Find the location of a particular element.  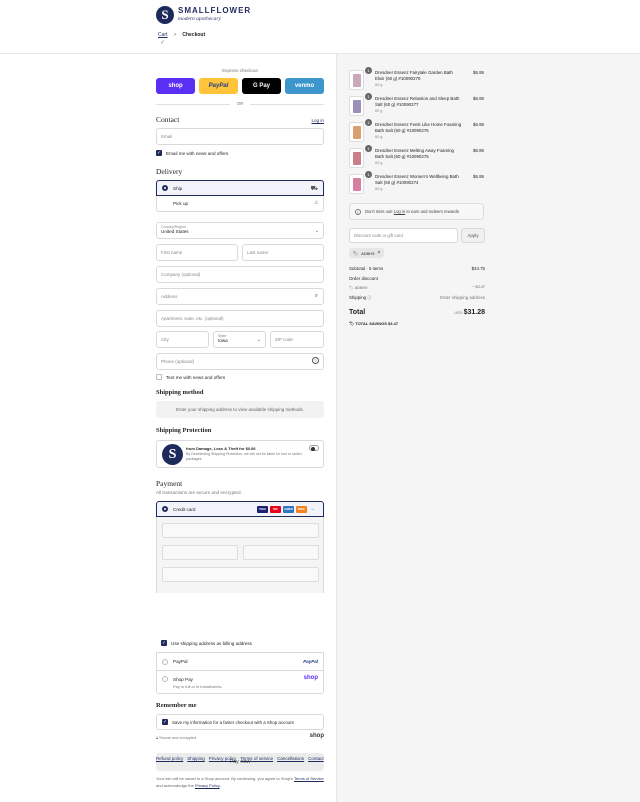

apply-button: Apply is located at coordinates (473, 235).